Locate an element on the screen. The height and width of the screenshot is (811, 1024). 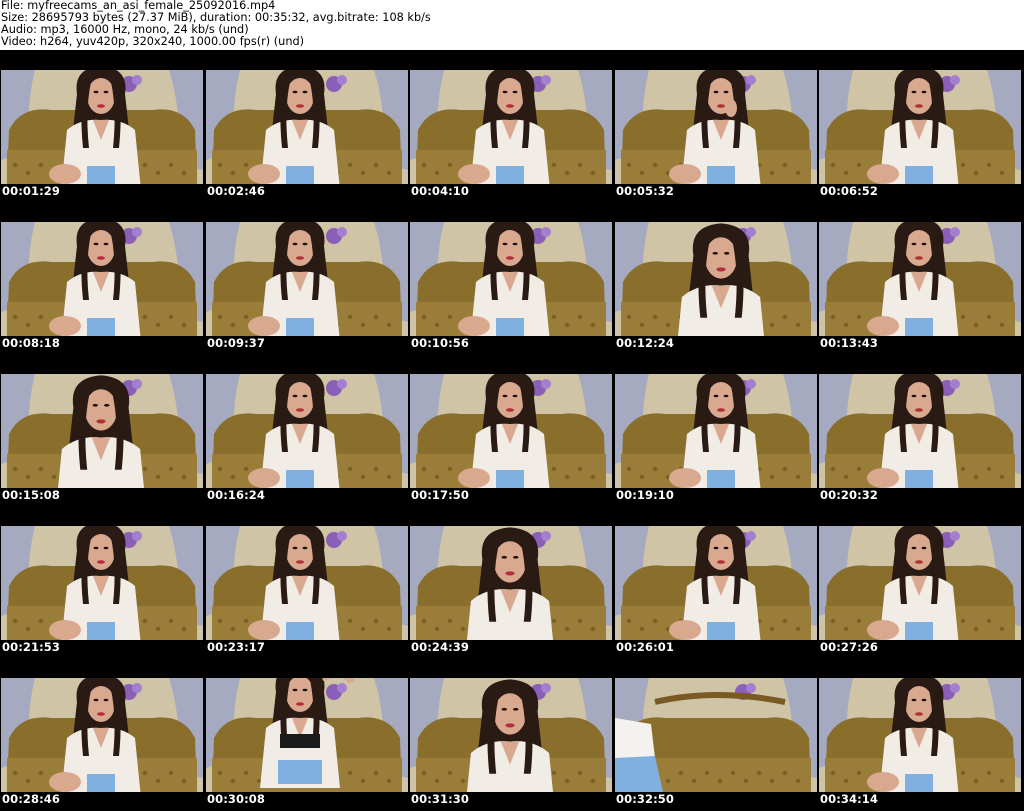
timestamp-label: 00:15:08 is located at coordinates (31, 495).